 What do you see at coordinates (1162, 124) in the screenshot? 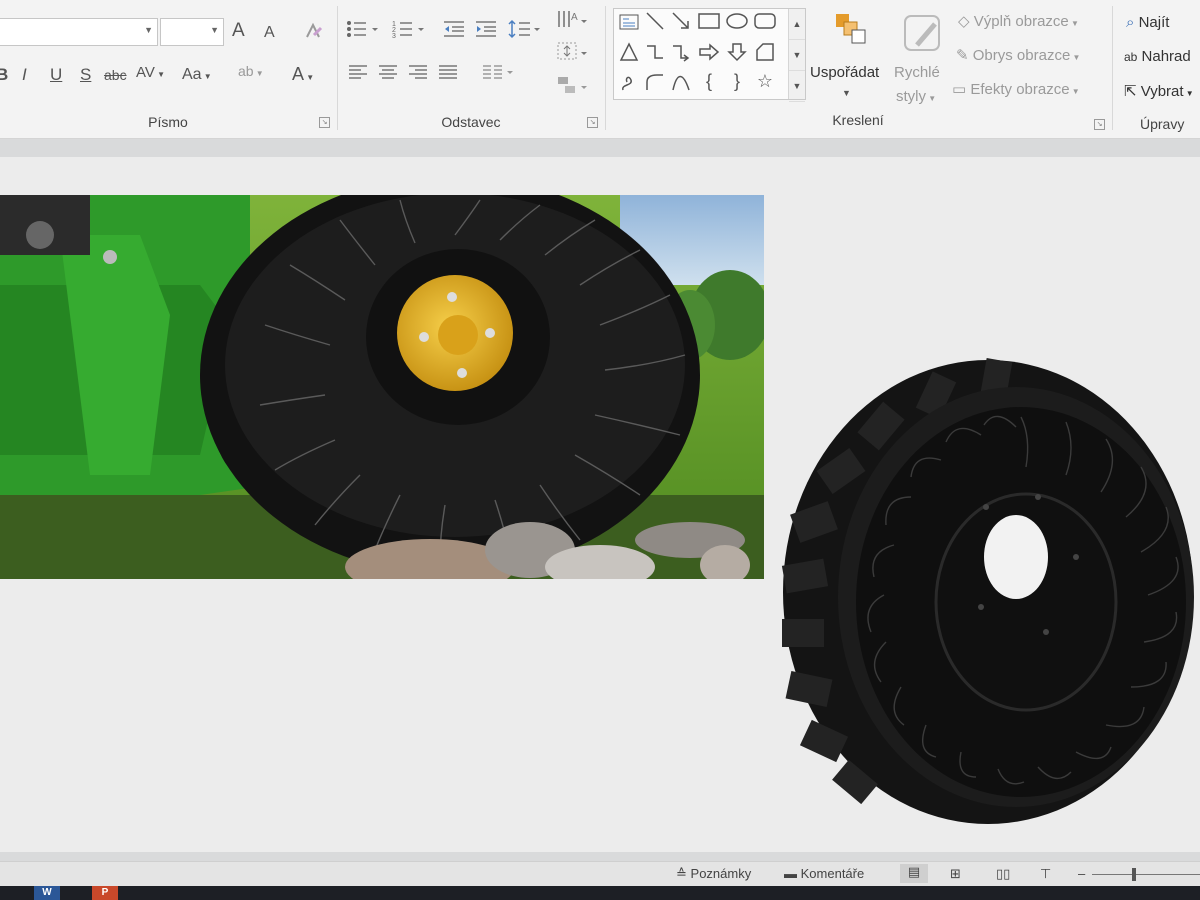
I see `editing-group-label: Úpravy` at bounding box center [1162, 124].